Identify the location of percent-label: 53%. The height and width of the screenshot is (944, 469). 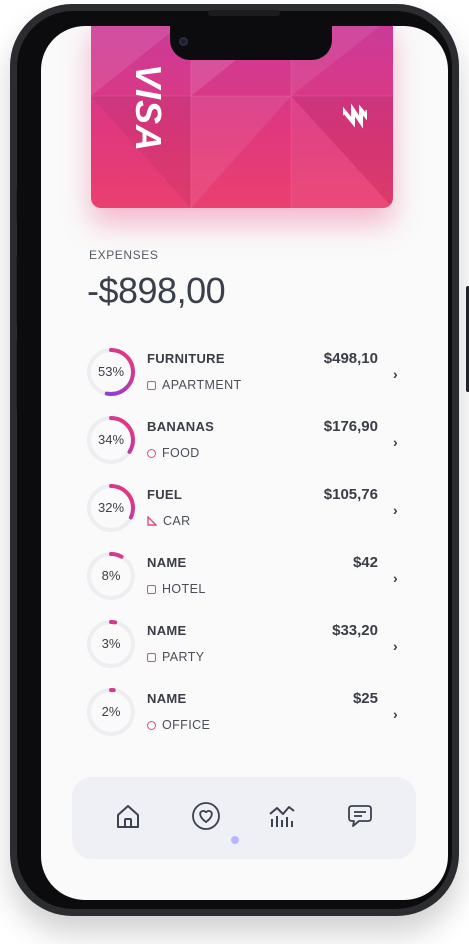
(111, 371).